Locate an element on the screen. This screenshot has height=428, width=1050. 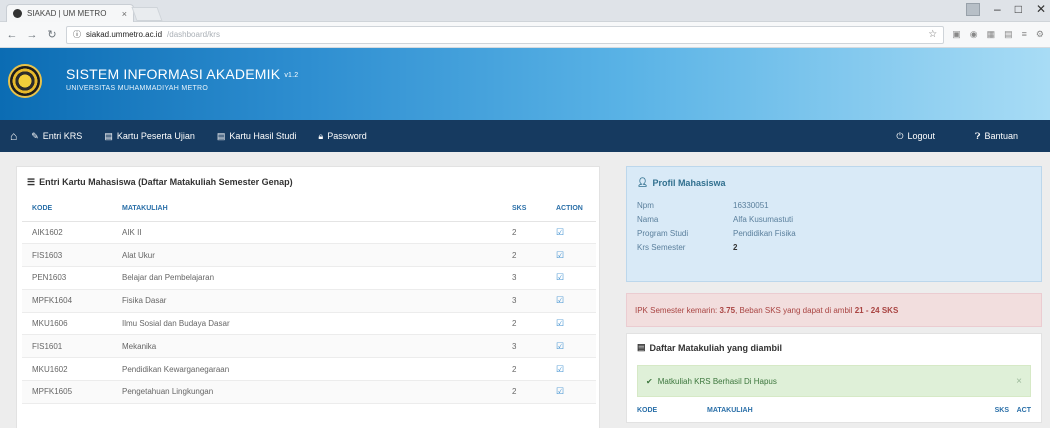
nav-kartu-hasil-studi: ▤ Kartu Hasil Studi is located at coordinates (257, 136).